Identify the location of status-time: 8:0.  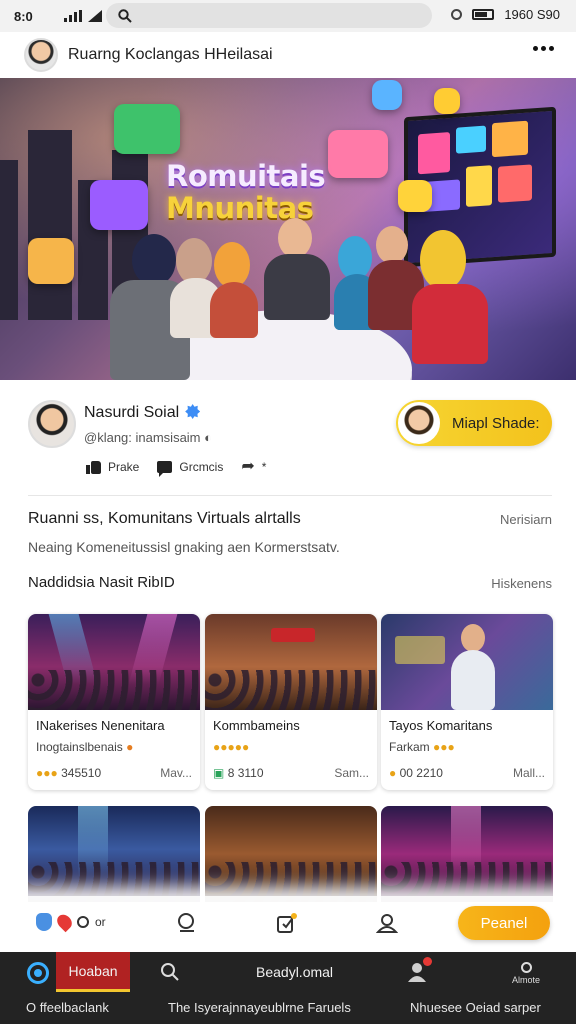
(23, 16).